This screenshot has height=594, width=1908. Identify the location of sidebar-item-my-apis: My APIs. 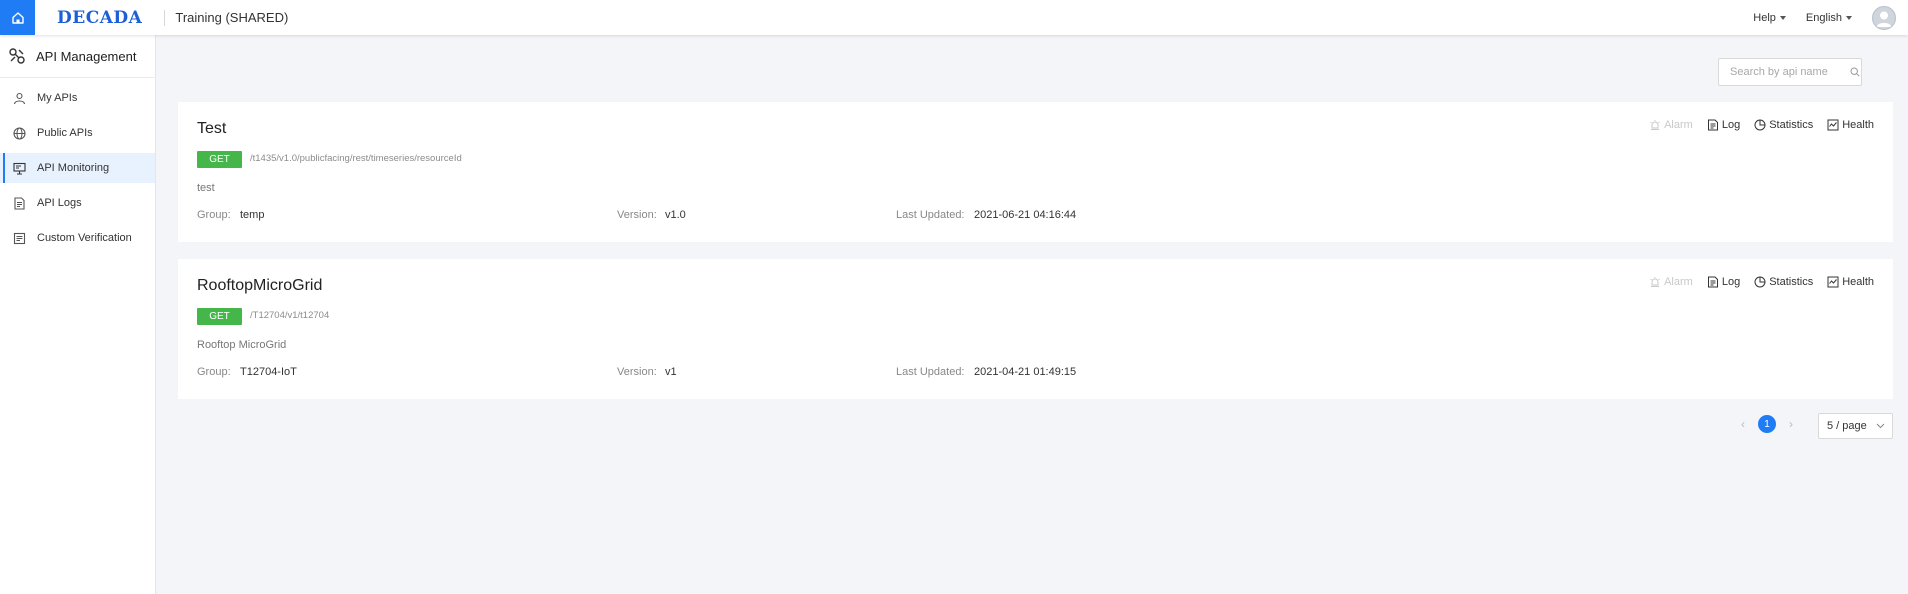
(77, 98).